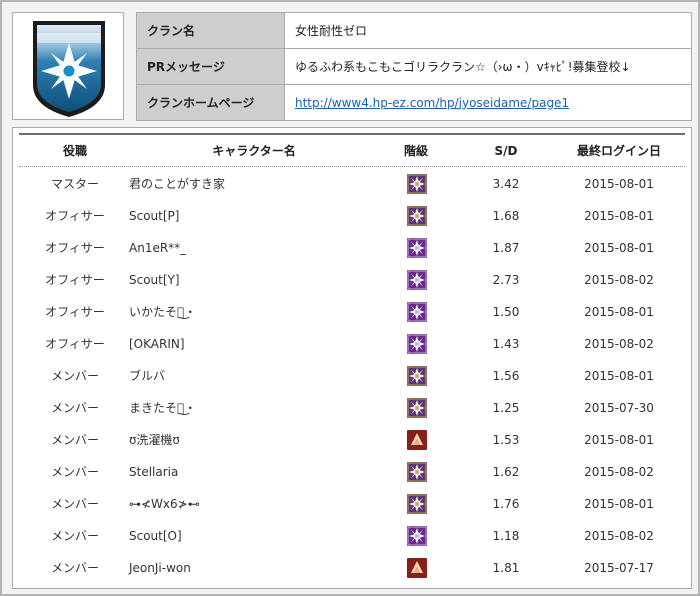 The image size is (700, 596). I want to click on table-row: マスター 君のことがすき家 3.42 2015-08-01, so click(352, 184).